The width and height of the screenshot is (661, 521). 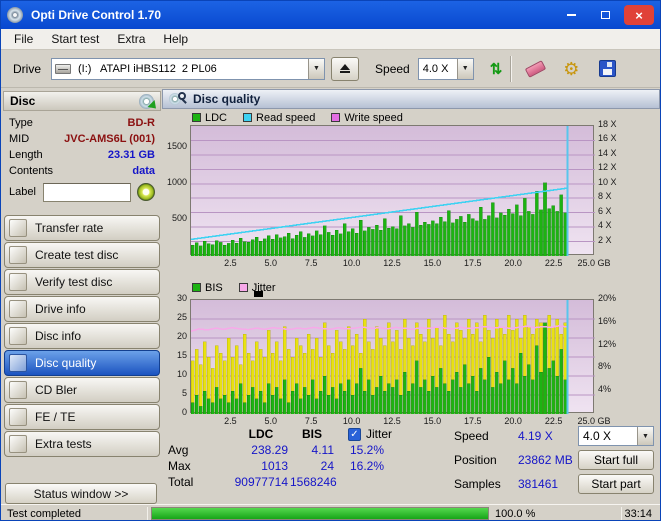 I want to click on axis-tick-label: 18 X, so click(x=607, y=124).